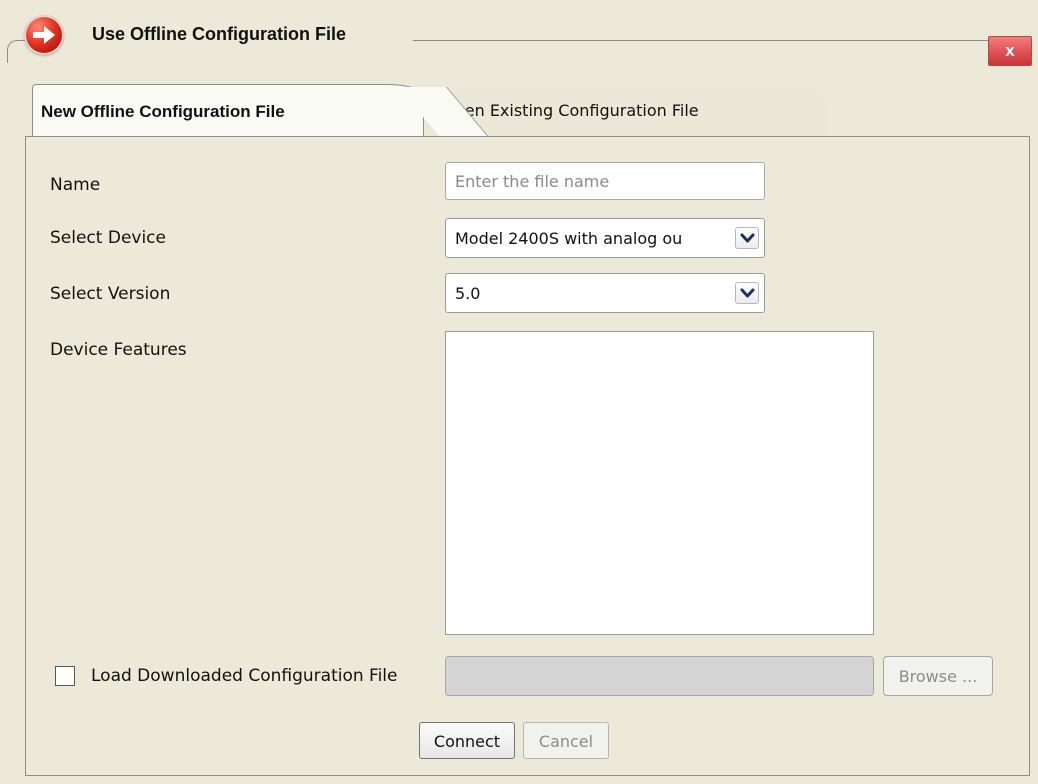 This screenshot has height=784, width=1038. I want to click on title-divider, so click(700, 40).